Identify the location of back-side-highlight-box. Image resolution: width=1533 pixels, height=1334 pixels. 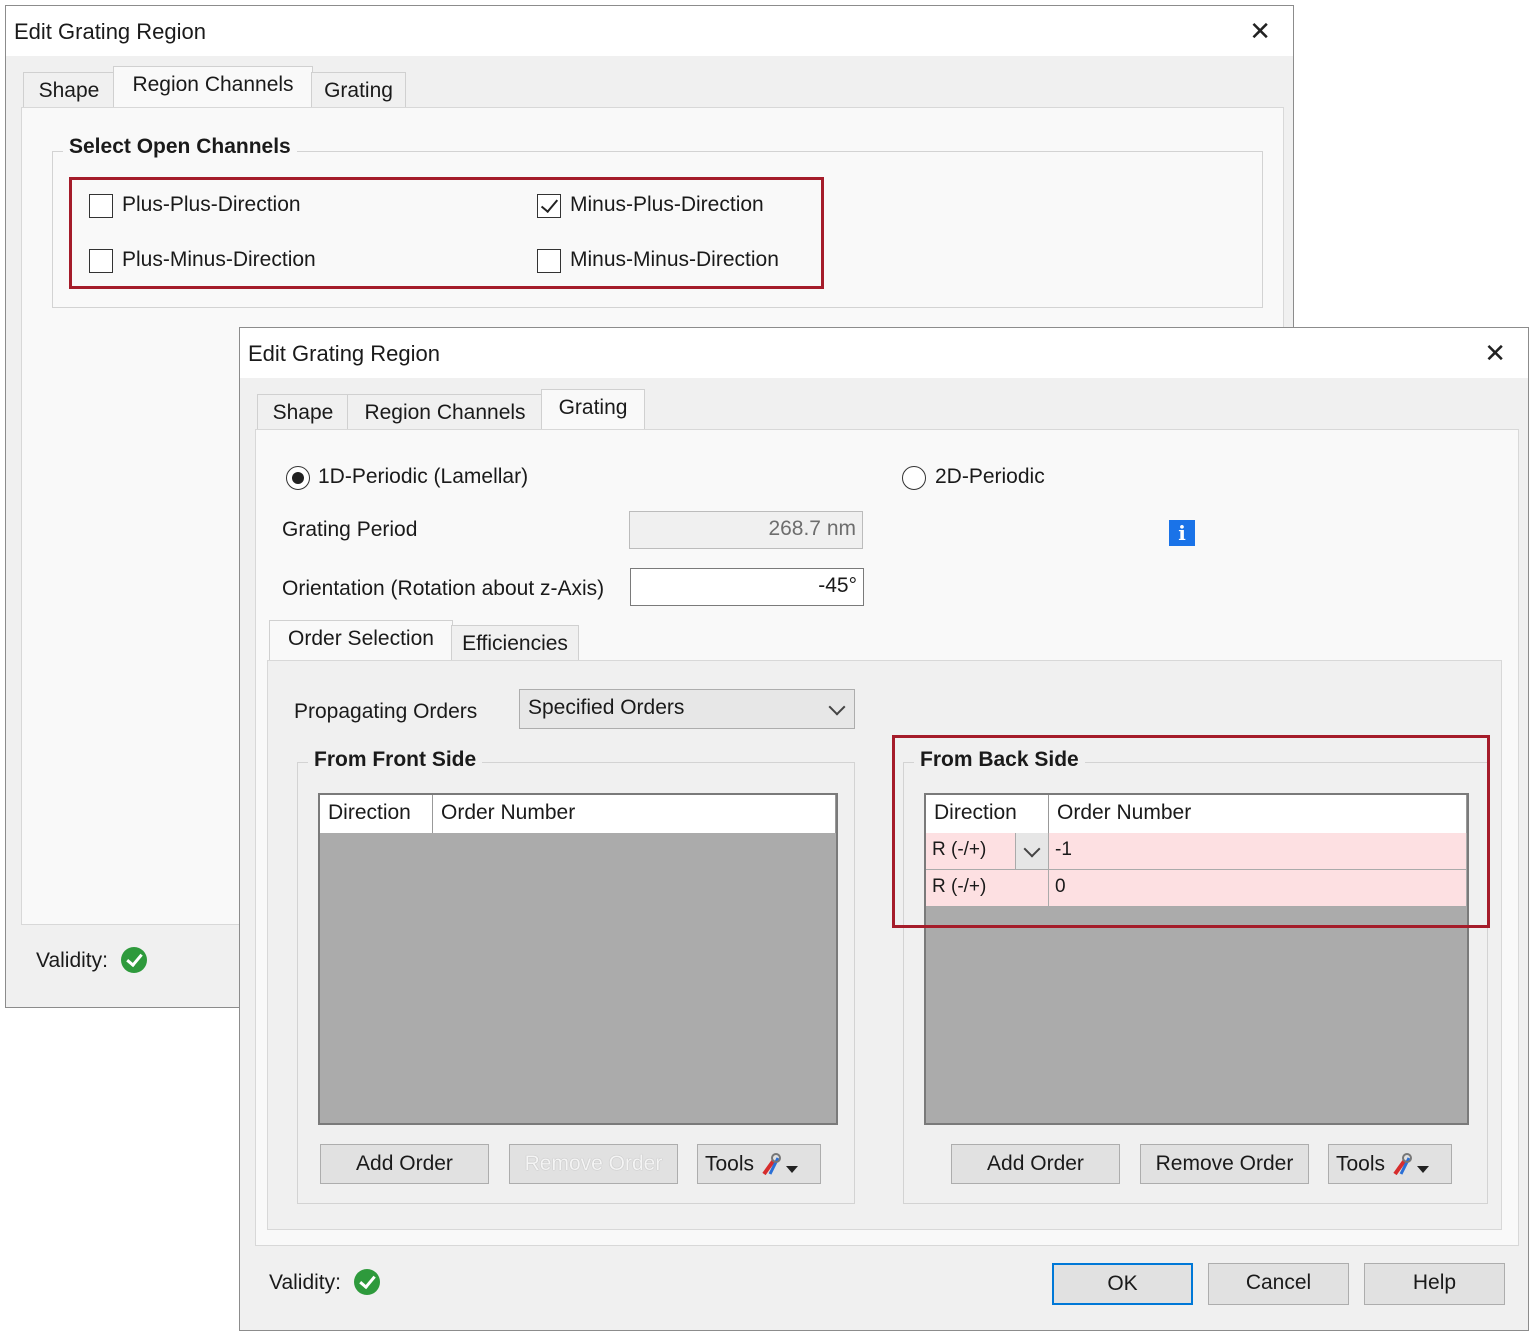
(1191, 831).